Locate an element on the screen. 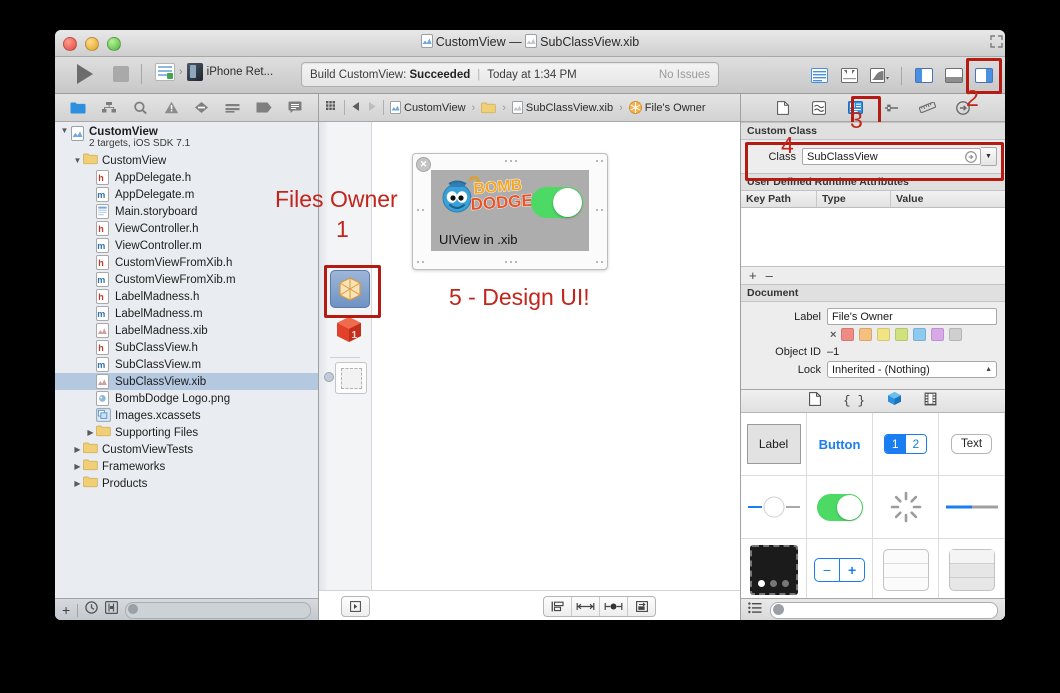 This screenshot has width=1060, height=693. fullscreen-icon is located at coordinates (996, 41).